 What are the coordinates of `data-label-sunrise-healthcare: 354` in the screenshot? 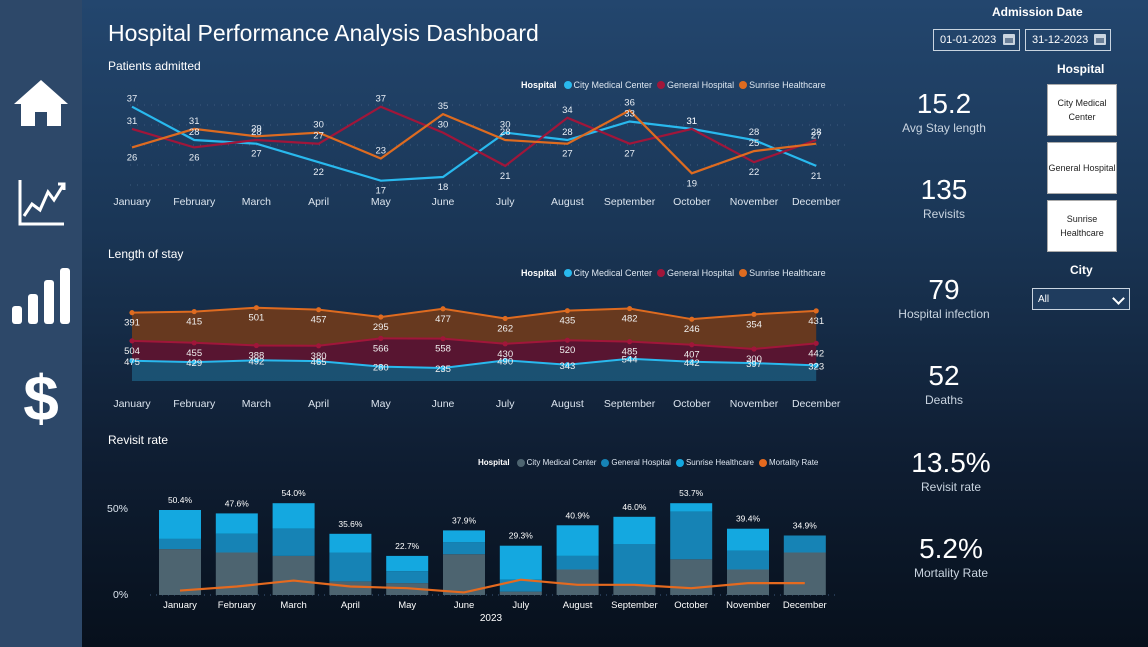 It's located at (754, 324).